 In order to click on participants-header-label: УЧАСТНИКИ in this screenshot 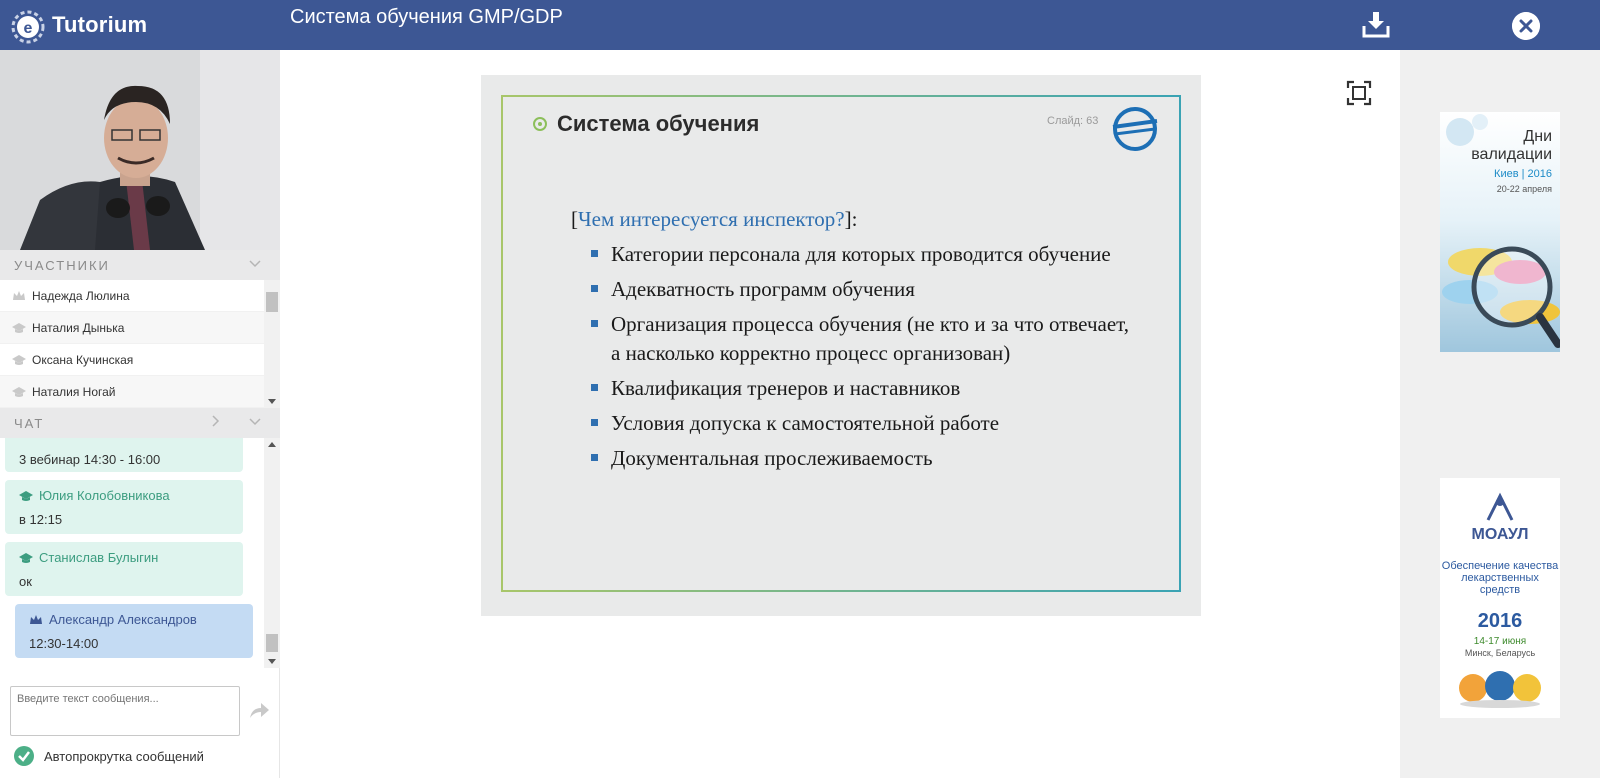, I will do `click(62, 265)`.